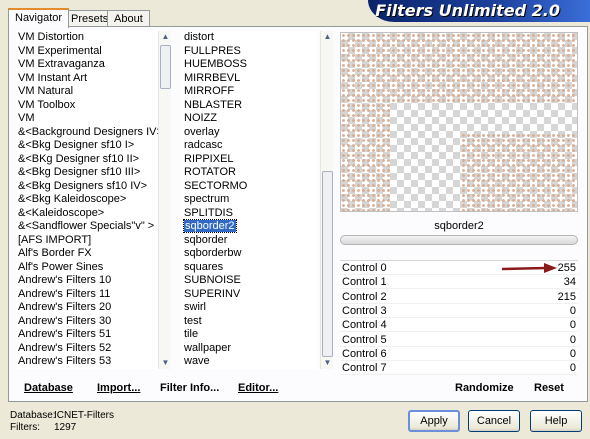 The image size is (590, 439). What do you see at coordinates (250, 92) in the screenshot?
I see `filter-item: MIRROFF` at bounding box center [250, 92].